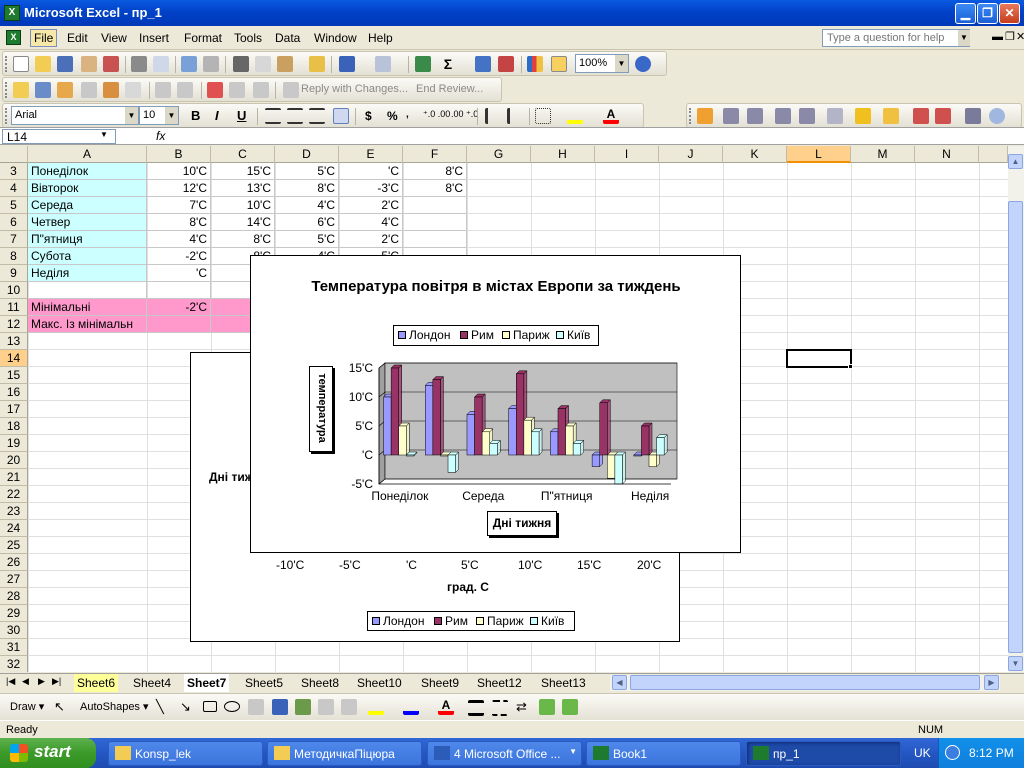 This screenshot has height=768, width=1024. What do you see at coordinates (243, 222) in the screenshot?
I see `cell-c6: 14'C` at bounding box center [243, 222].